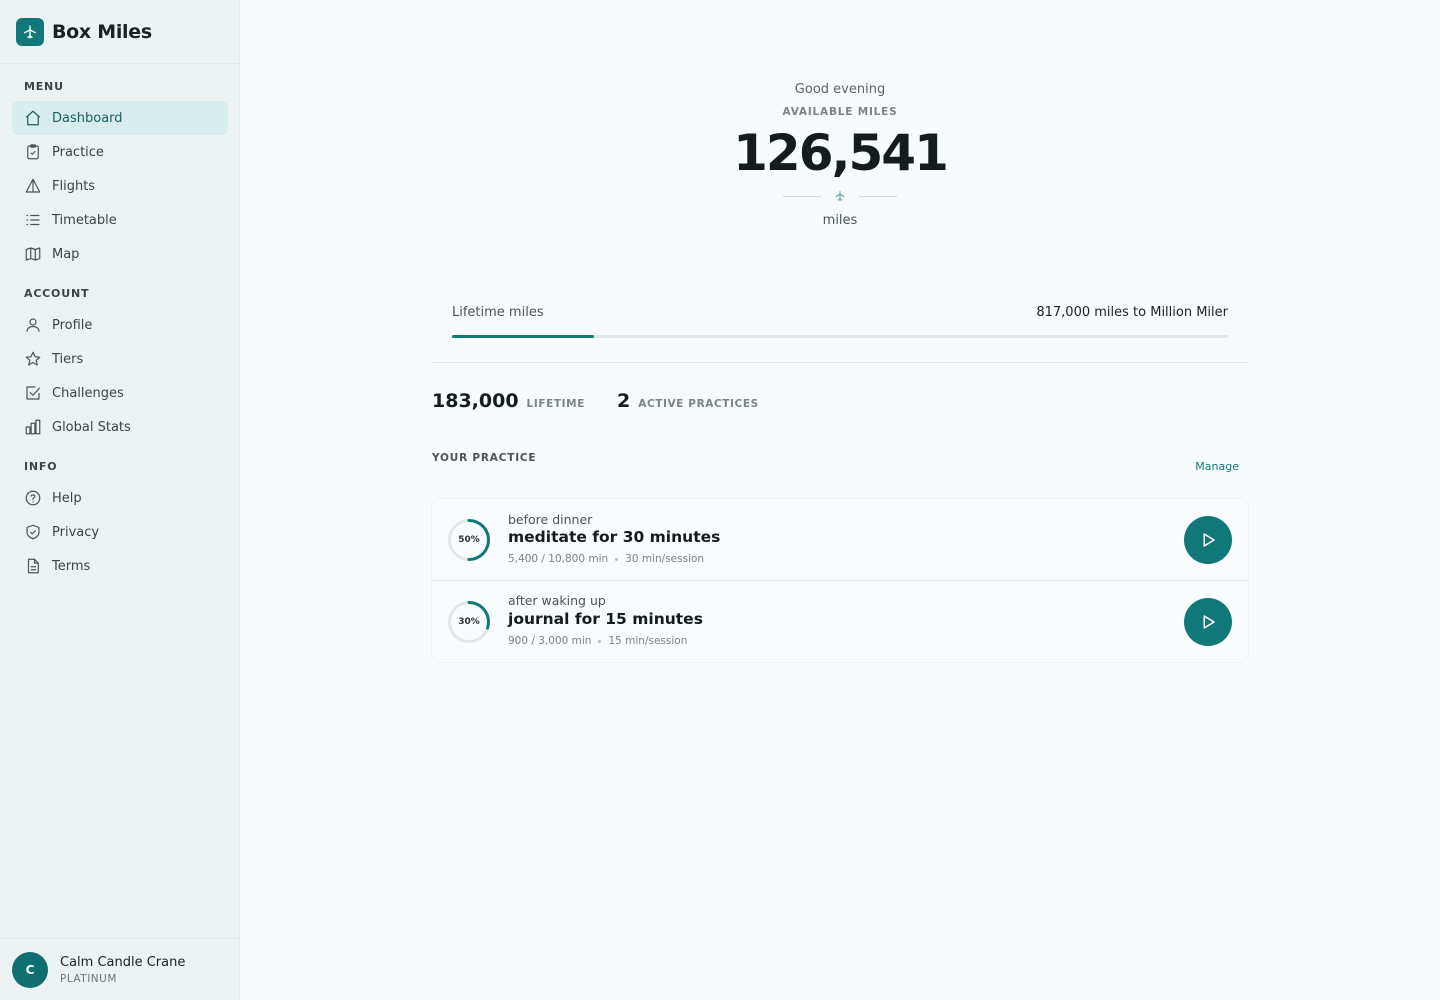  Describe the element at coordinates (840, 112) in the screenshot. I see `available-miles-label: AVAILABLE MILES` at that location.